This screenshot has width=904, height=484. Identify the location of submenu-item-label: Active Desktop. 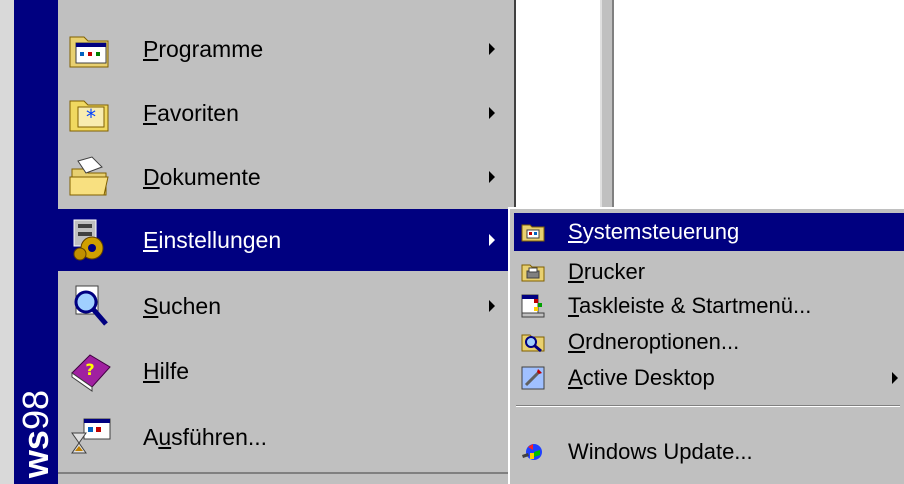
(641, 377).